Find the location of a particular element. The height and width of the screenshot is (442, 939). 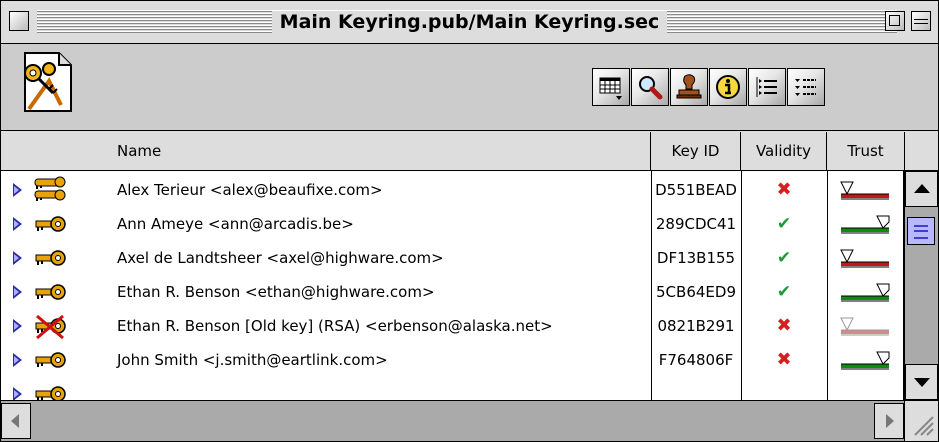

view-options-icon is located at coordinates (610, 88).